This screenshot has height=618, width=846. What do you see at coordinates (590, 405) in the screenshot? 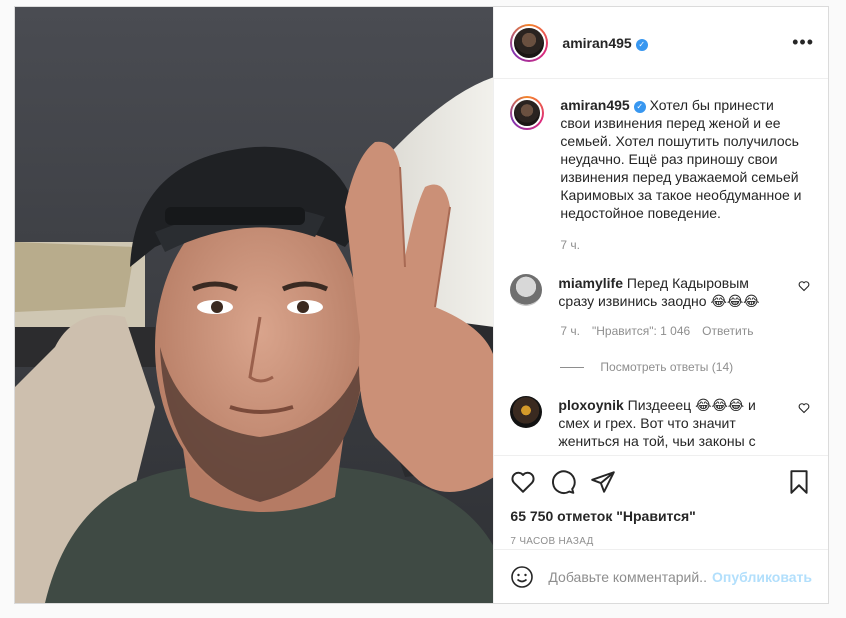
I see `comment-username: ploxoynik` at bounding box center [590, 405].